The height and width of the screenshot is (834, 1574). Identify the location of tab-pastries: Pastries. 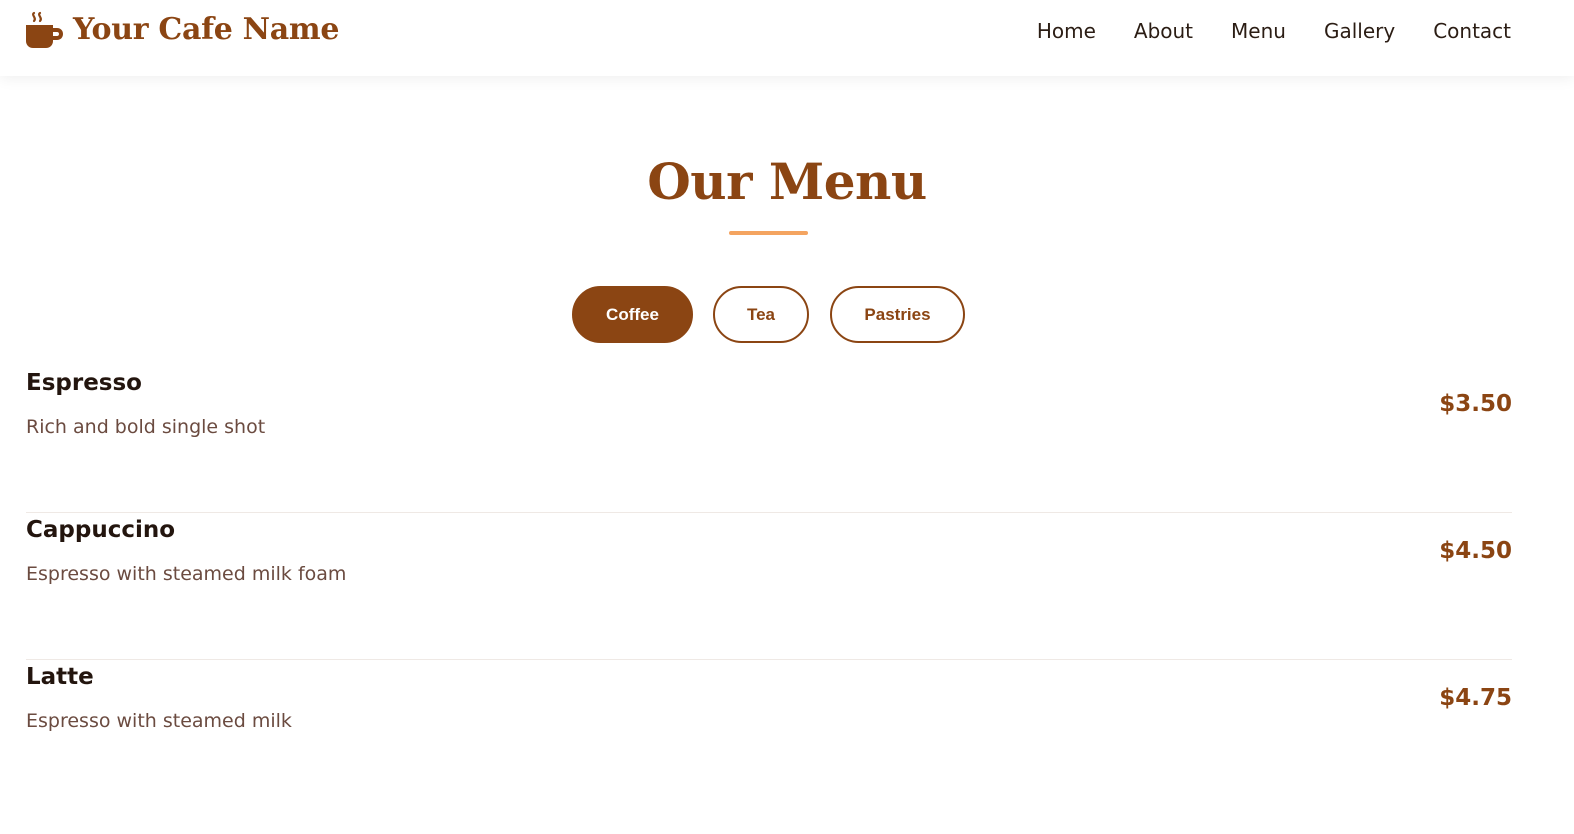
(897, 314).